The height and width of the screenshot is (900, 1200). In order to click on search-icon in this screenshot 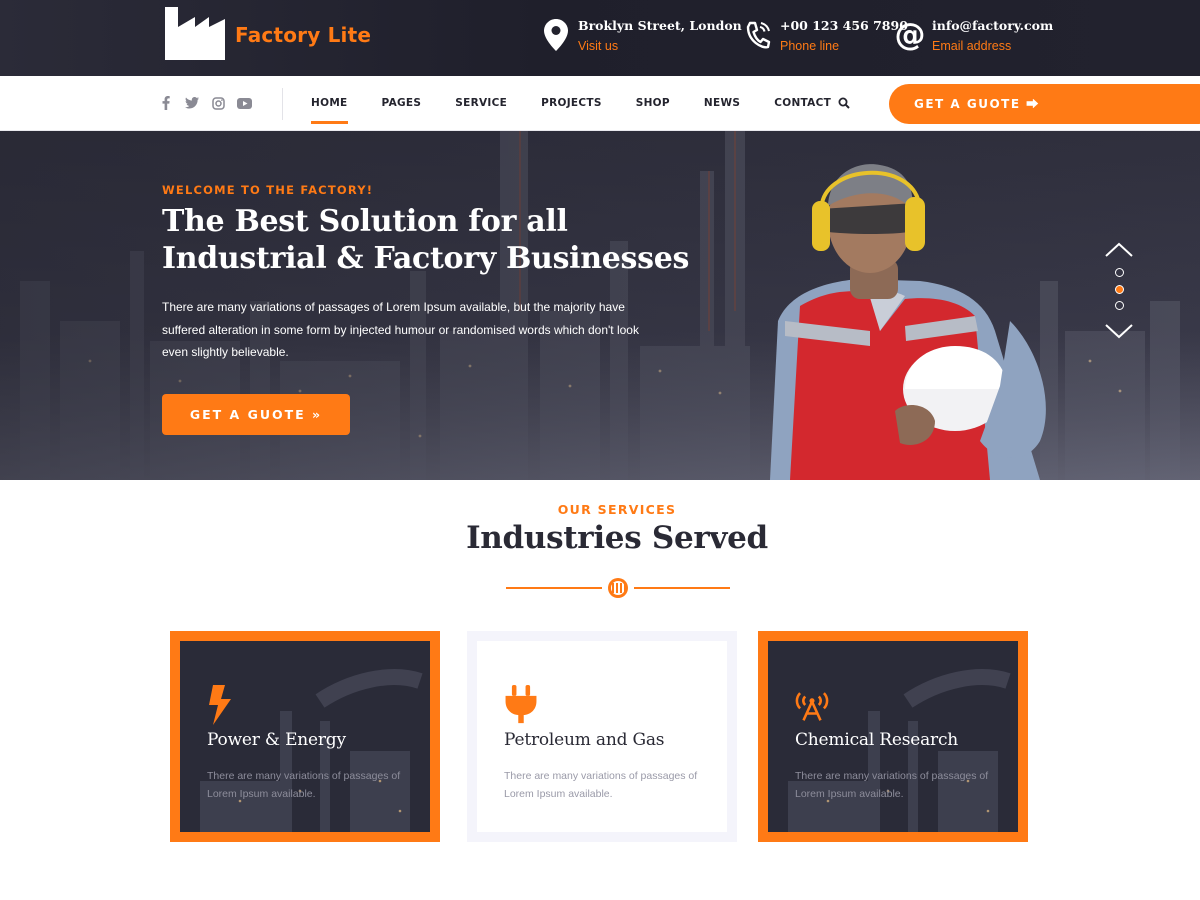, I will do `click(845, 103)`.